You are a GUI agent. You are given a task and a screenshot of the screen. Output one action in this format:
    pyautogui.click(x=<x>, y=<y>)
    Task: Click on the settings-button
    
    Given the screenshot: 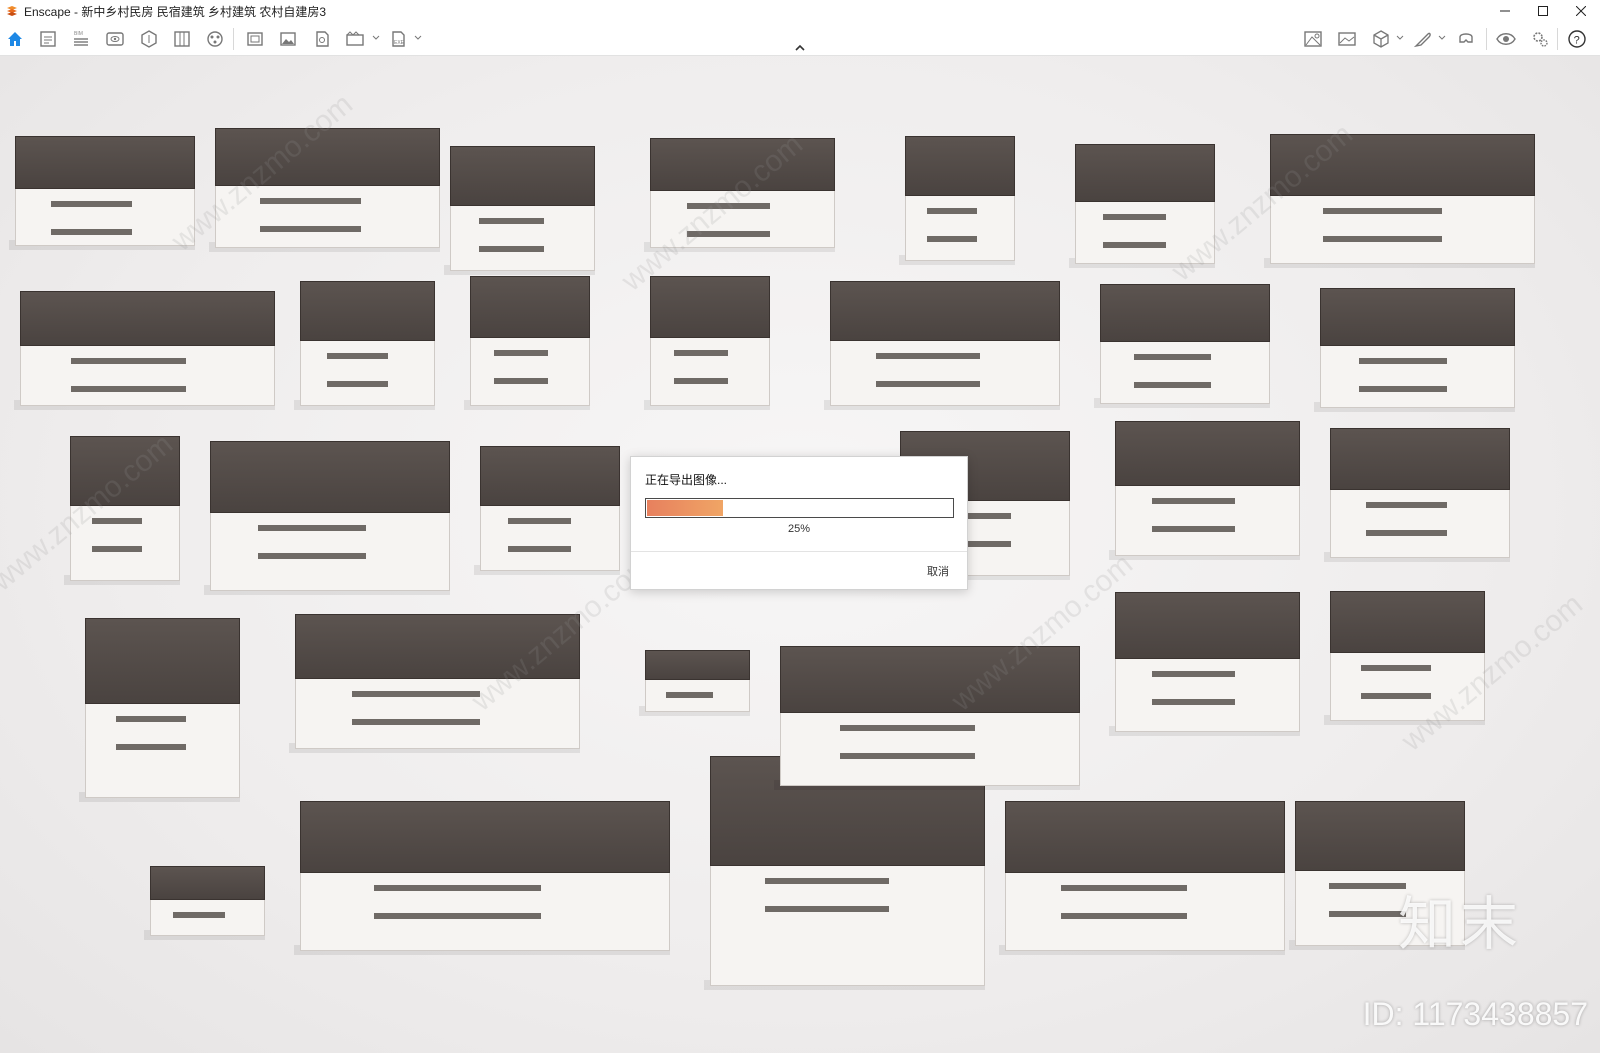 What is the action you would take?
    pyautogui.click(x=1540, y=39)
    